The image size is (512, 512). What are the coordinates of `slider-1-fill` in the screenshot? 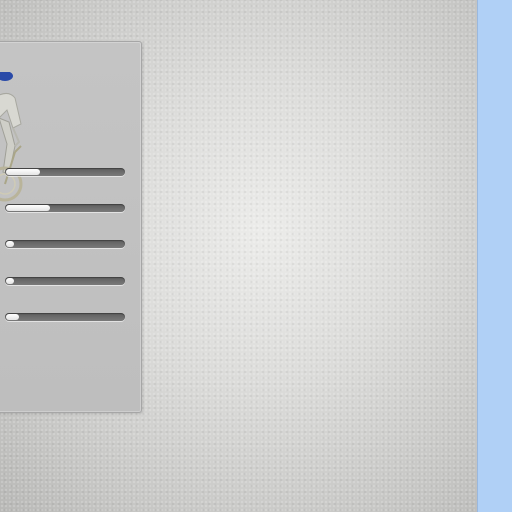 It's located at (23, 172).